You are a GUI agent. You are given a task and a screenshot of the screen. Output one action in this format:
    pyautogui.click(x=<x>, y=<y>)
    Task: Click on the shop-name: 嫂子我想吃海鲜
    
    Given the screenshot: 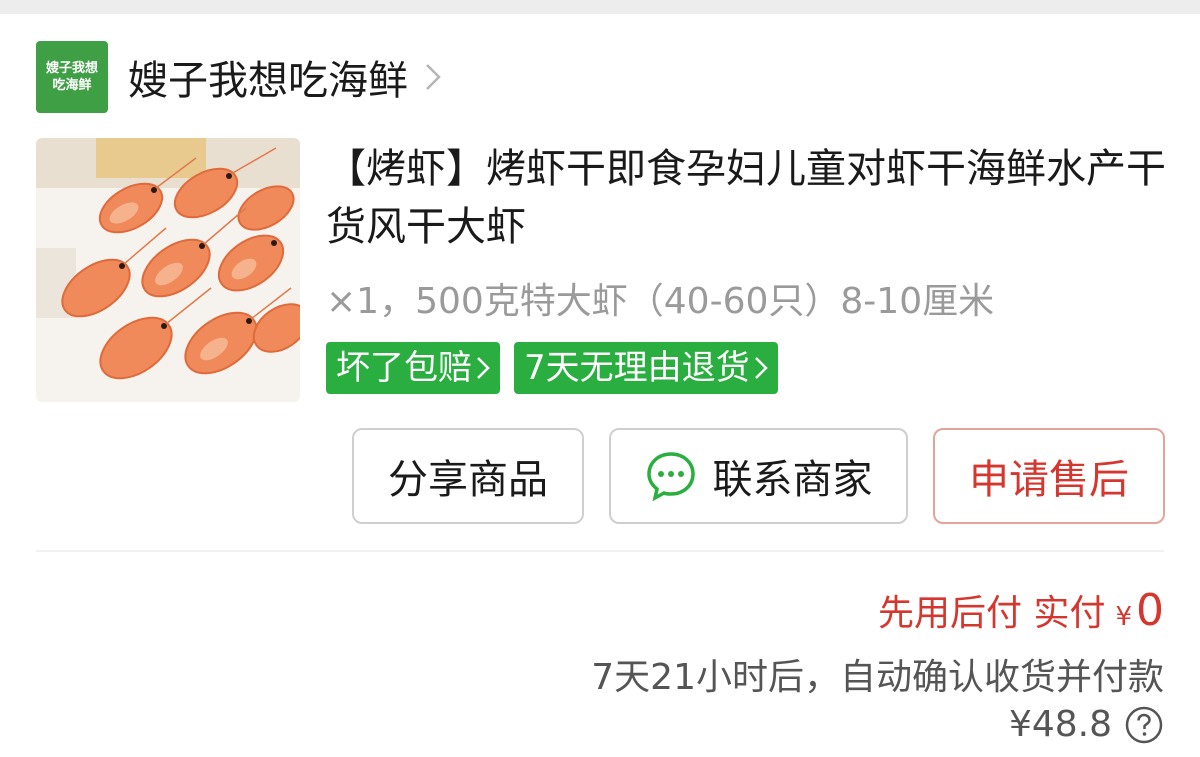 What is the action you would take?
    pyautogui.click(x=268, y=77)
    